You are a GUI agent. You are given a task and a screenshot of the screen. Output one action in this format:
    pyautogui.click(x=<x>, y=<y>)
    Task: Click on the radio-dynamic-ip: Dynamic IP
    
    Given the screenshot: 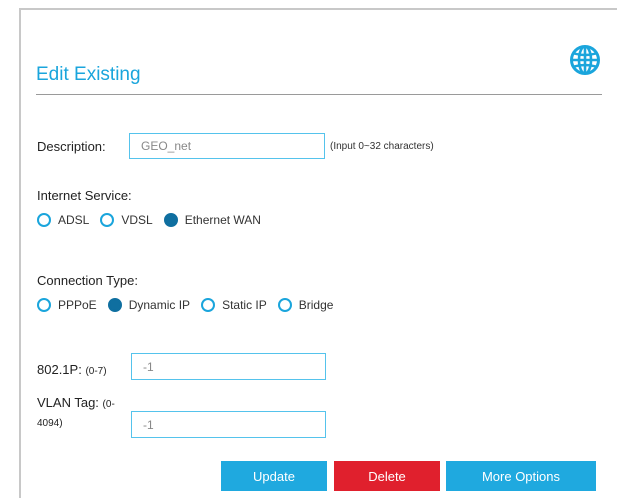 What is the action you would take?
    pyautogui.click(x=149, y=305)
    